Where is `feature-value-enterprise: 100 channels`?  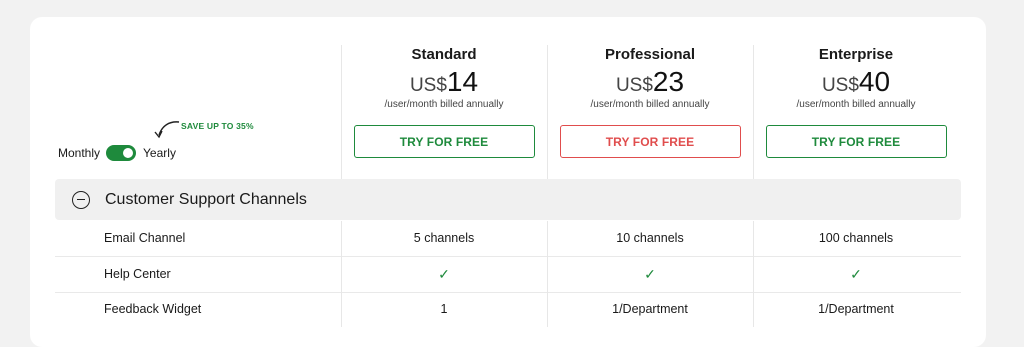 feature-value-enterprise: 100 channels is located at coordinates (856, 238).